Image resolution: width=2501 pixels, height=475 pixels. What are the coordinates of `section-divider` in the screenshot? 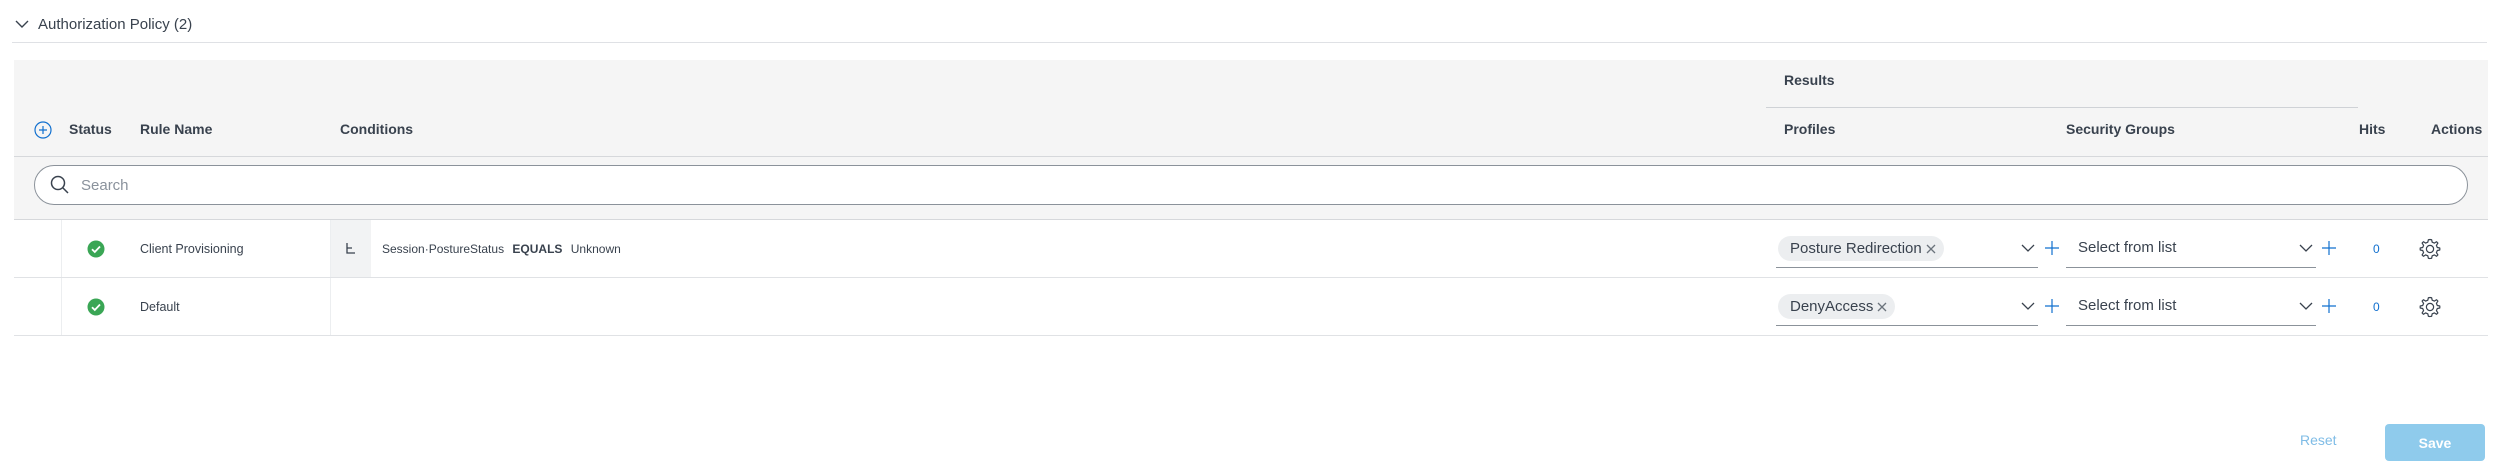 It's located at (1249, 42).